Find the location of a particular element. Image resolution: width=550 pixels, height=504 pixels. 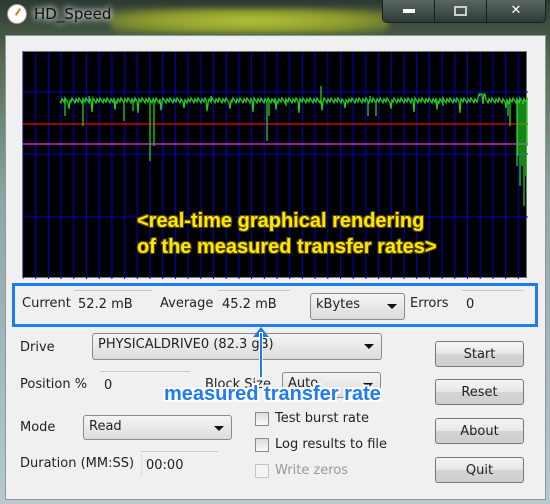

stats-callout: measured transfer rate is located at coordinates (272, 394).